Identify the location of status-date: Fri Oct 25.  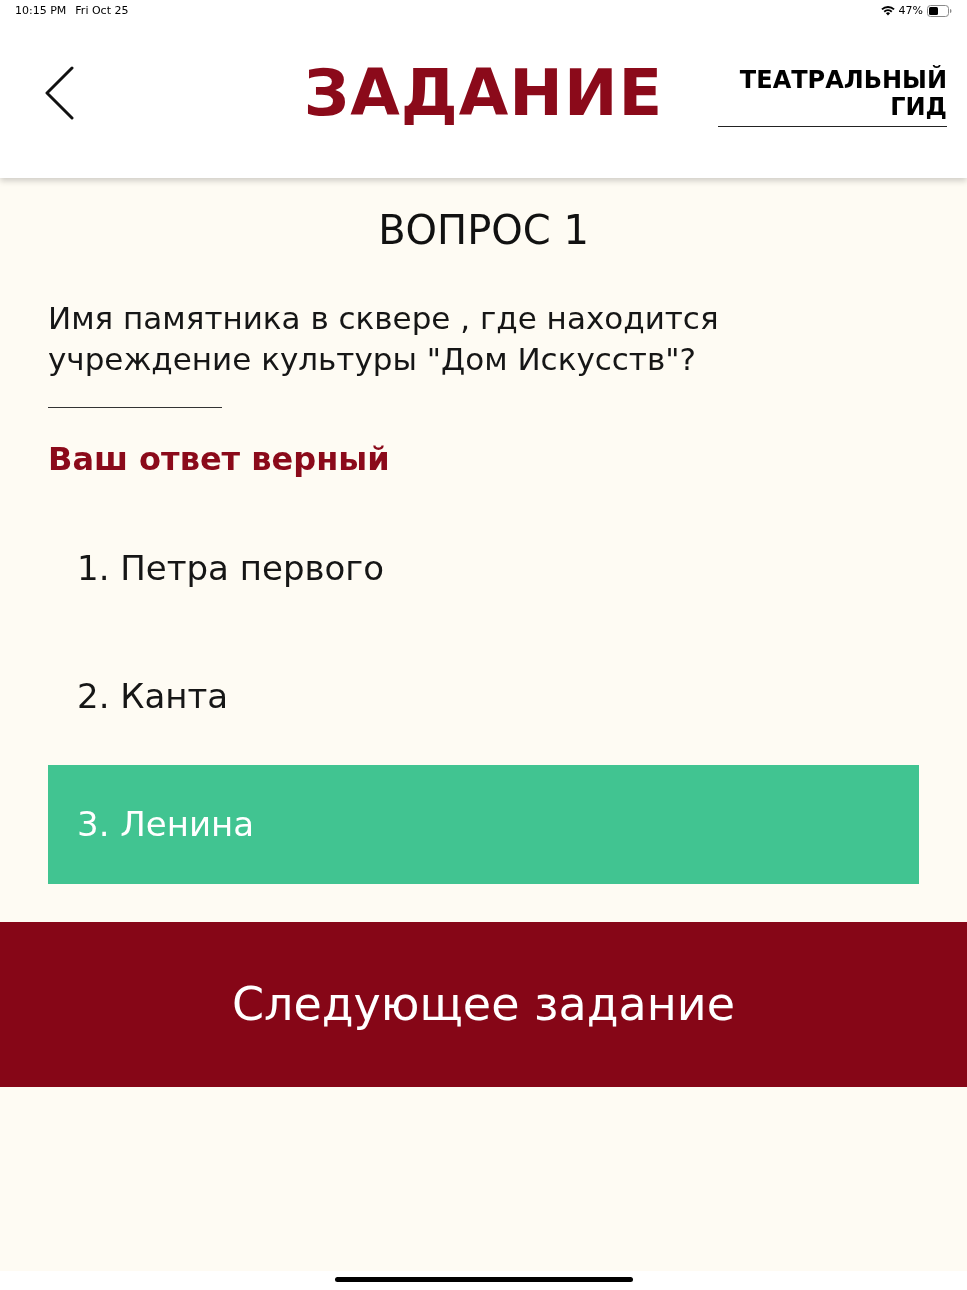
(102, 10).